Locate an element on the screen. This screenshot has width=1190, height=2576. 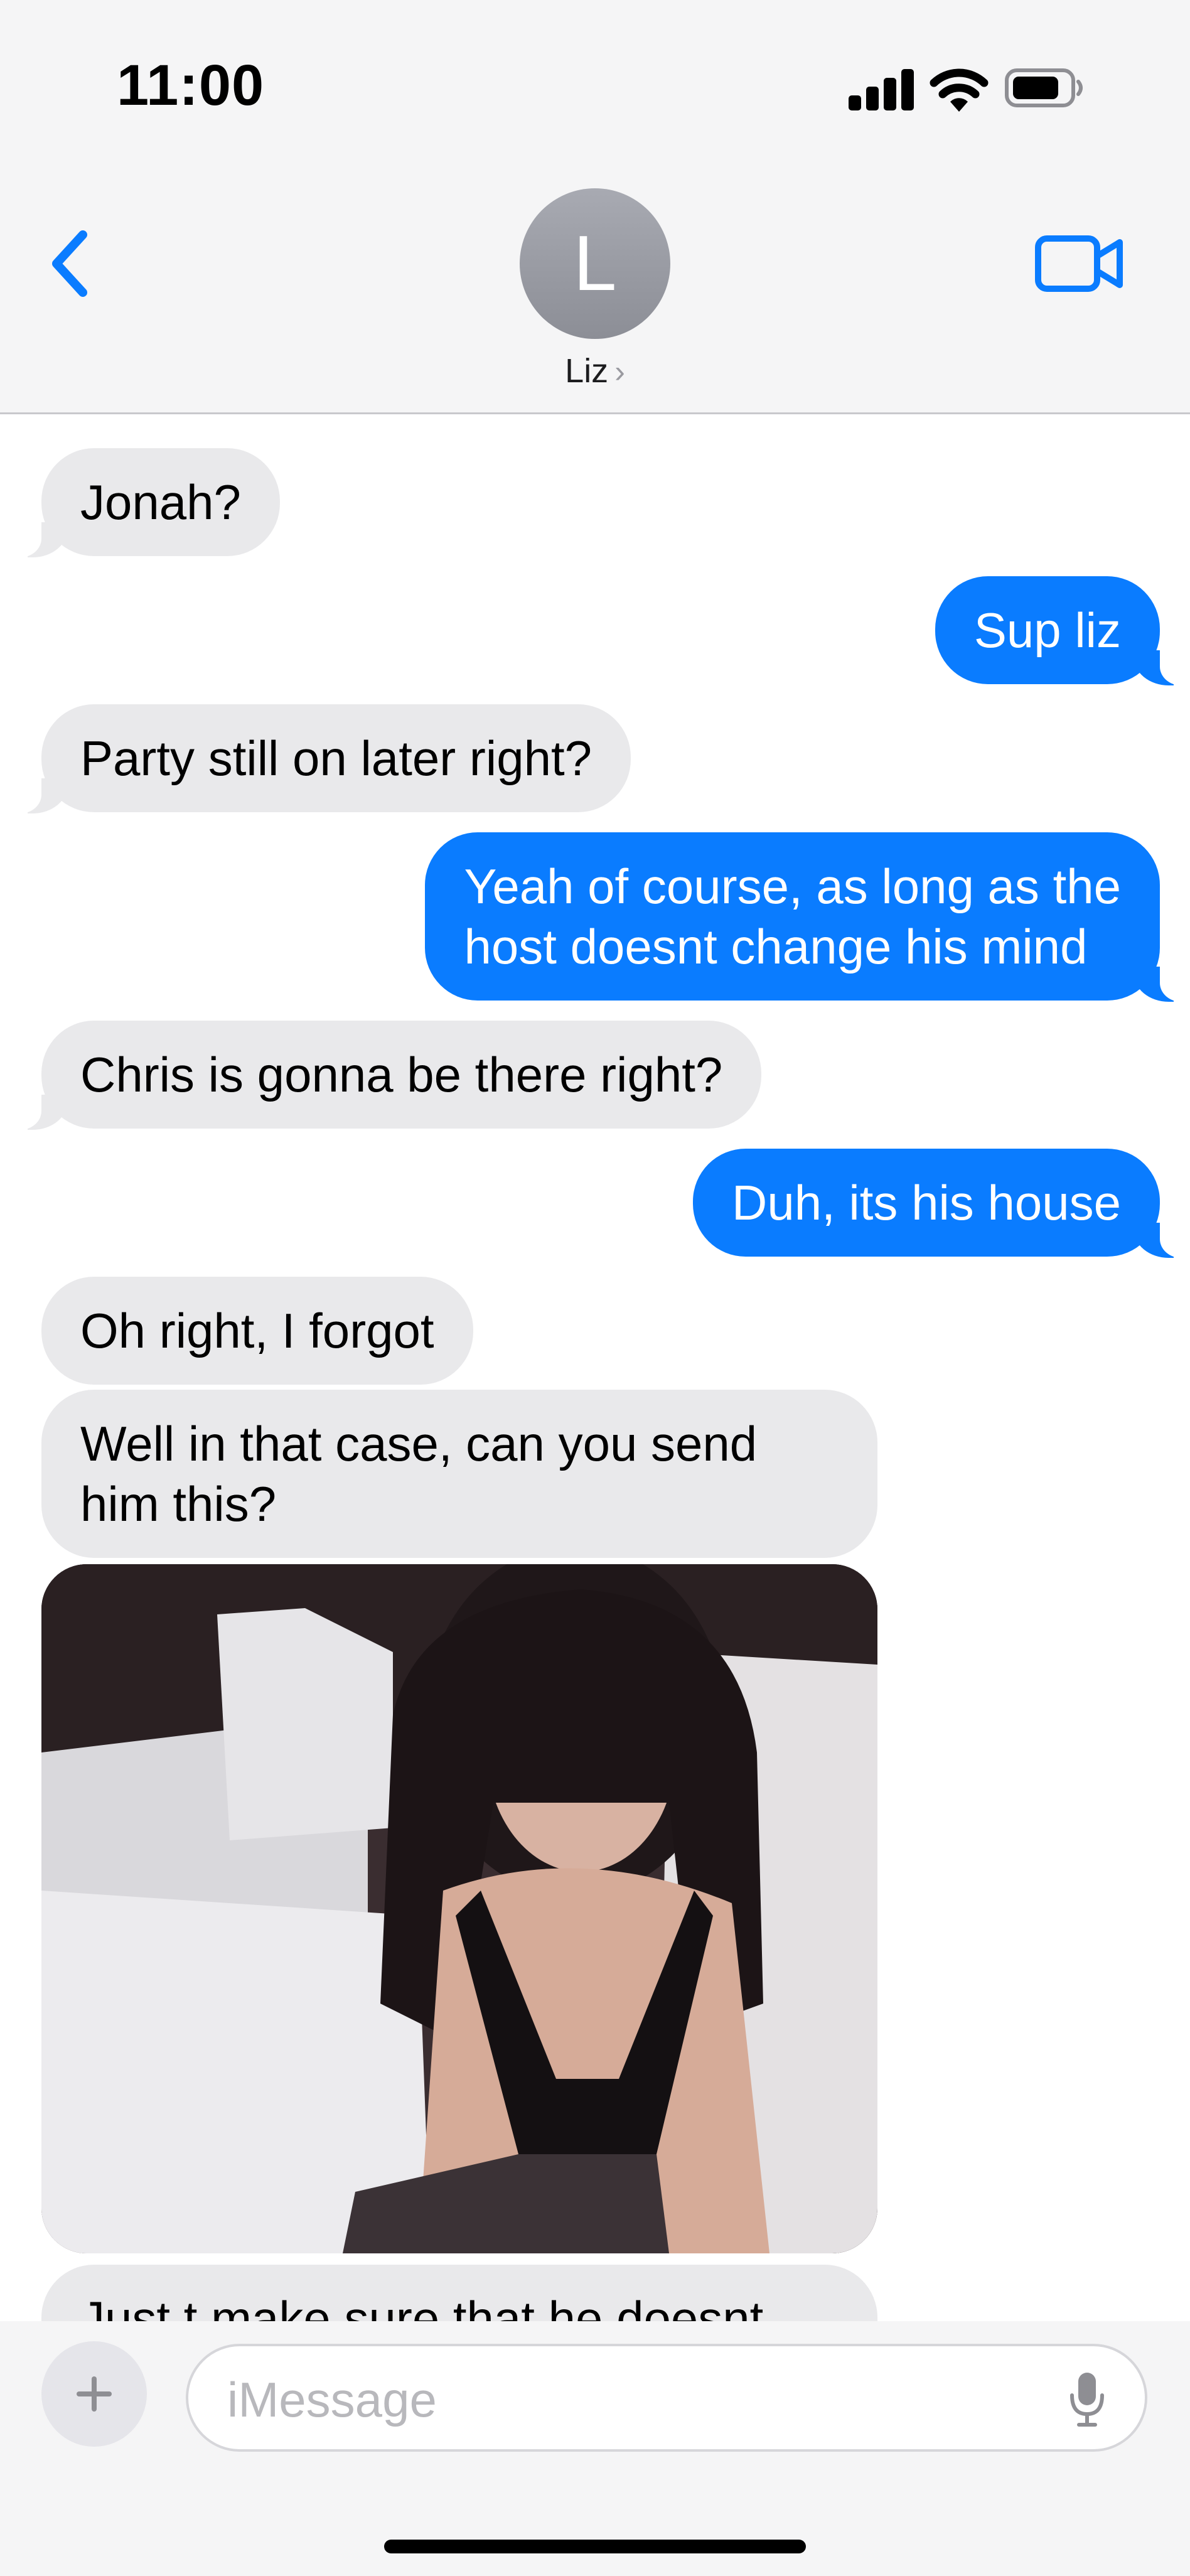
received-message-bubble: Just t make sure that he doesnt is located at coordinates (459, 2293).